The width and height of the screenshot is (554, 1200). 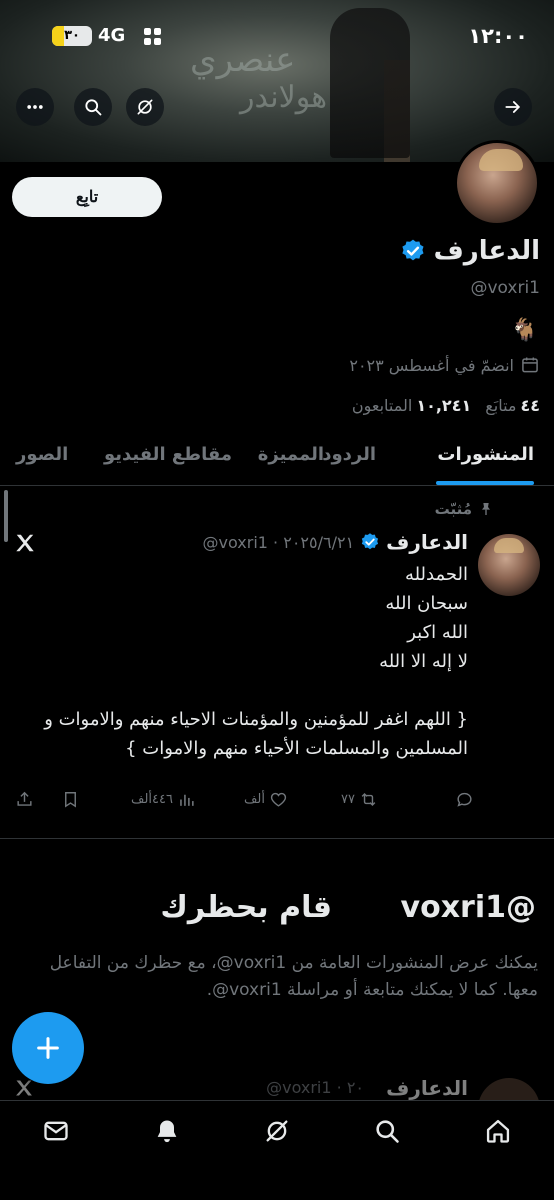 What do you see at coordinates (284, 97) in the screenshot?
I see `banner-wall-text-2: هولاندر` at bounding box center [284, 97].